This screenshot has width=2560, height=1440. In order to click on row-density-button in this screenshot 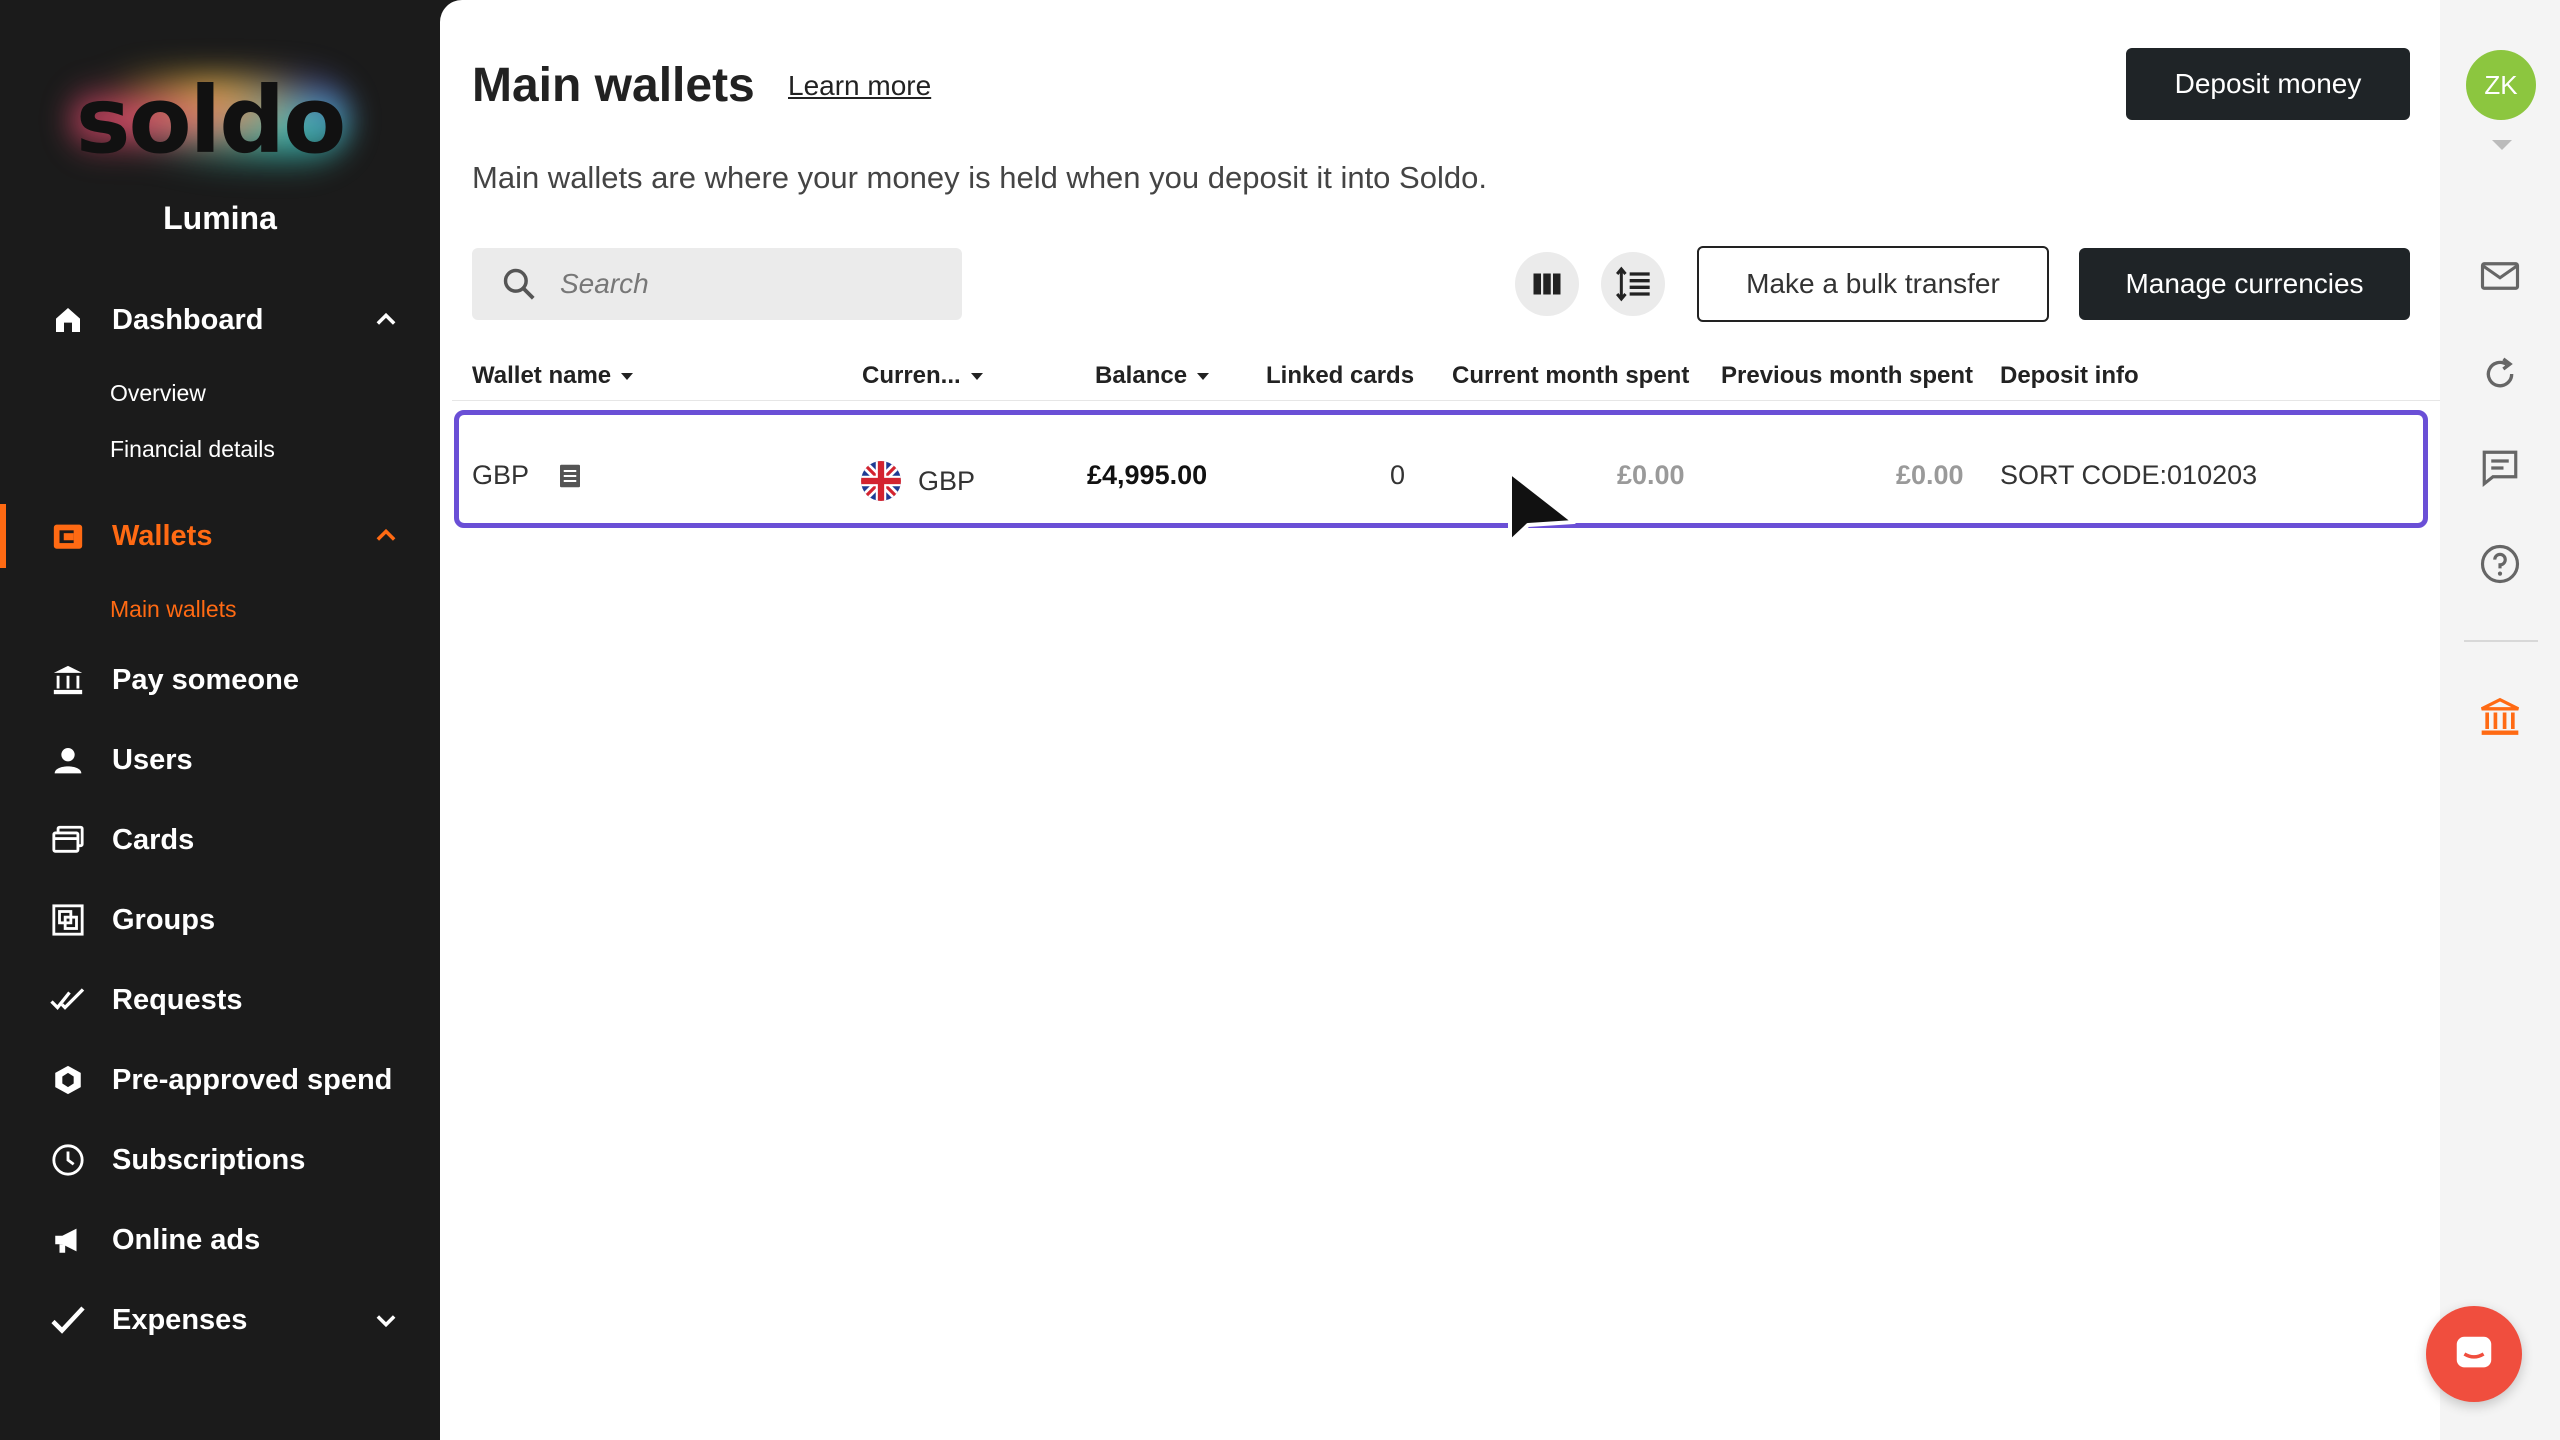, I will do `click(1633, 284)`.